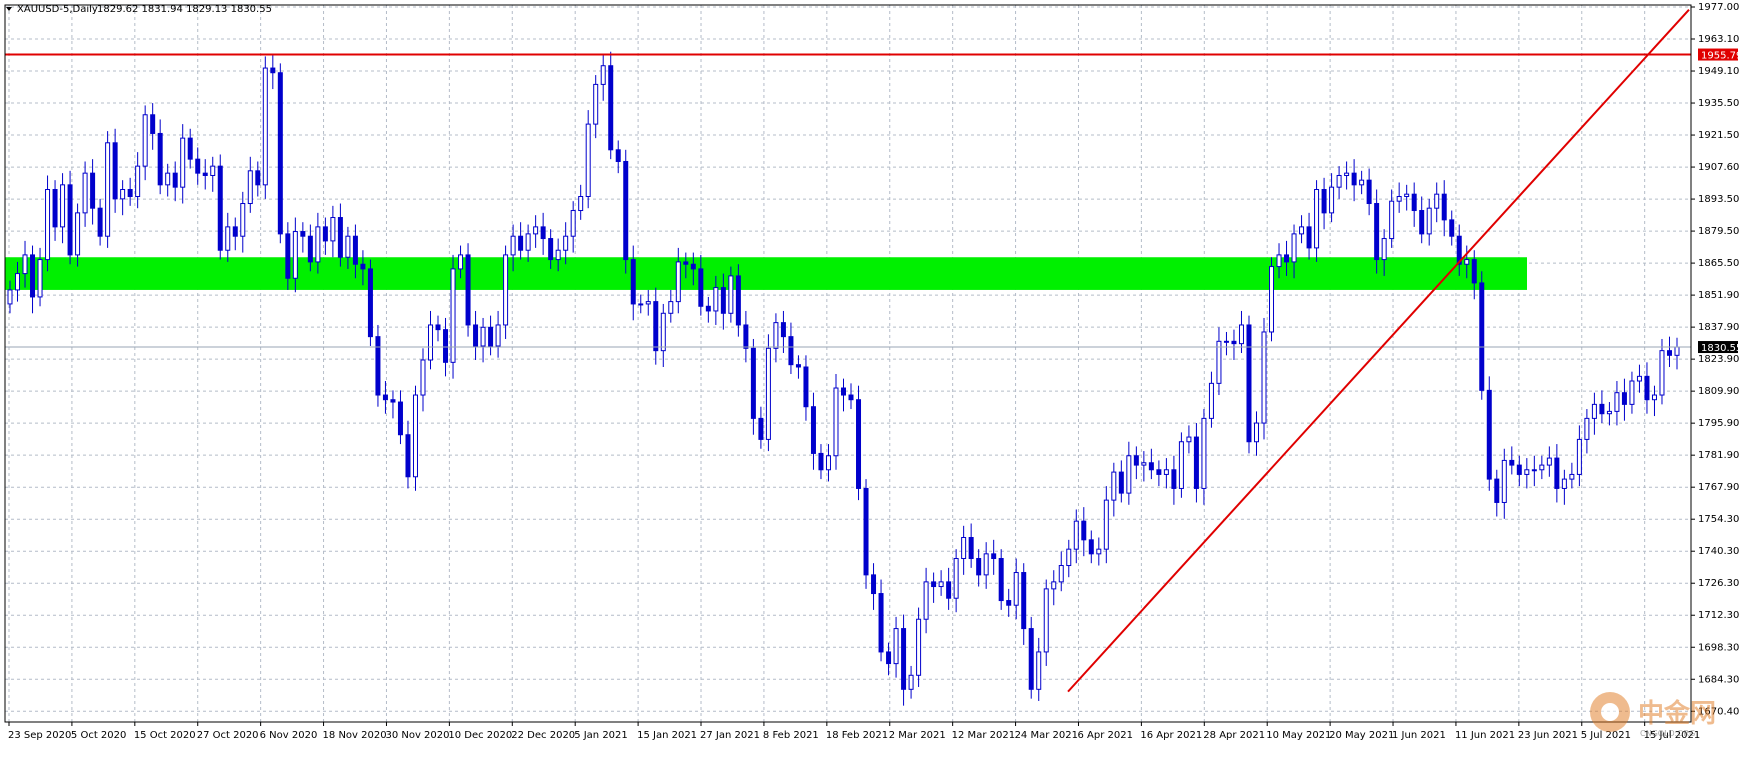 Image resolution: width=1741 pixels, height=767 pixels. I want to click on y-tick-label: 1935.50, so click(1718, 103).